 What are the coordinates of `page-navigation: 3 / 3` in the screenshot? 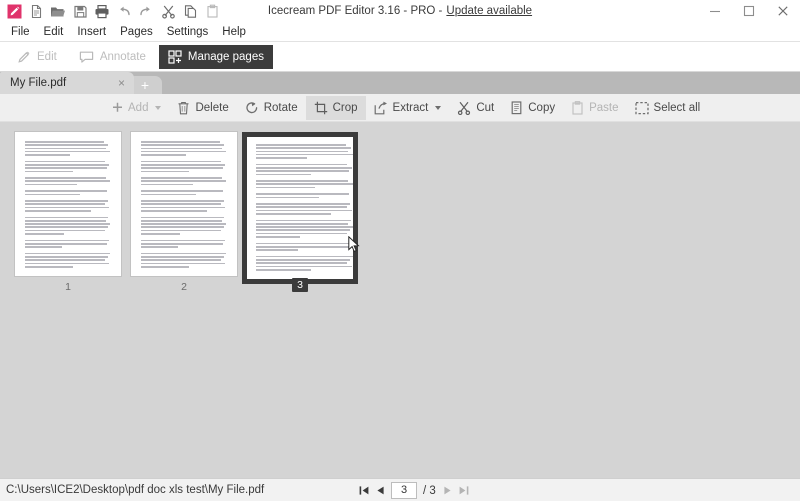 It's located at (414, 490).